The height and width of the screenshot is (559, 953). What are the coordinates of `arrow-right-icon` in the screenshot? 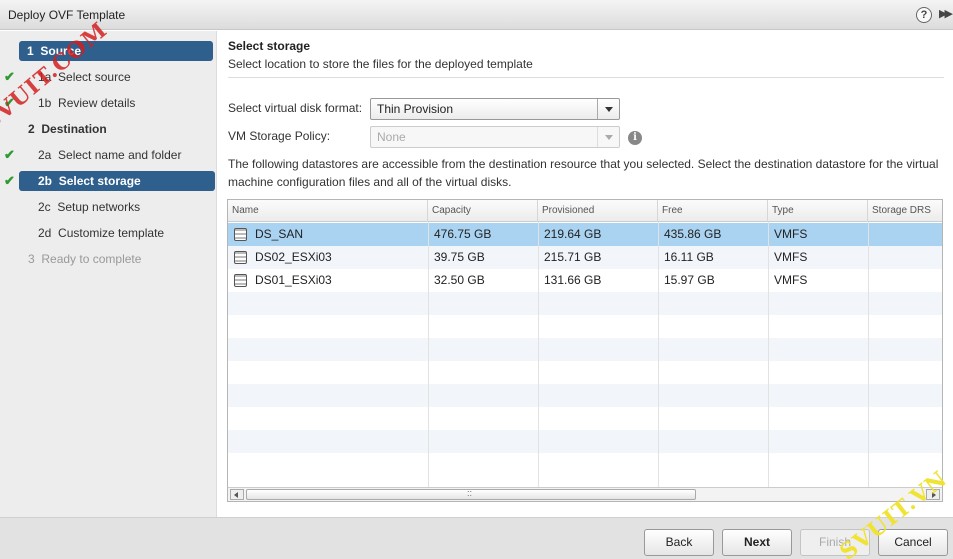 It's located at (934, 495).